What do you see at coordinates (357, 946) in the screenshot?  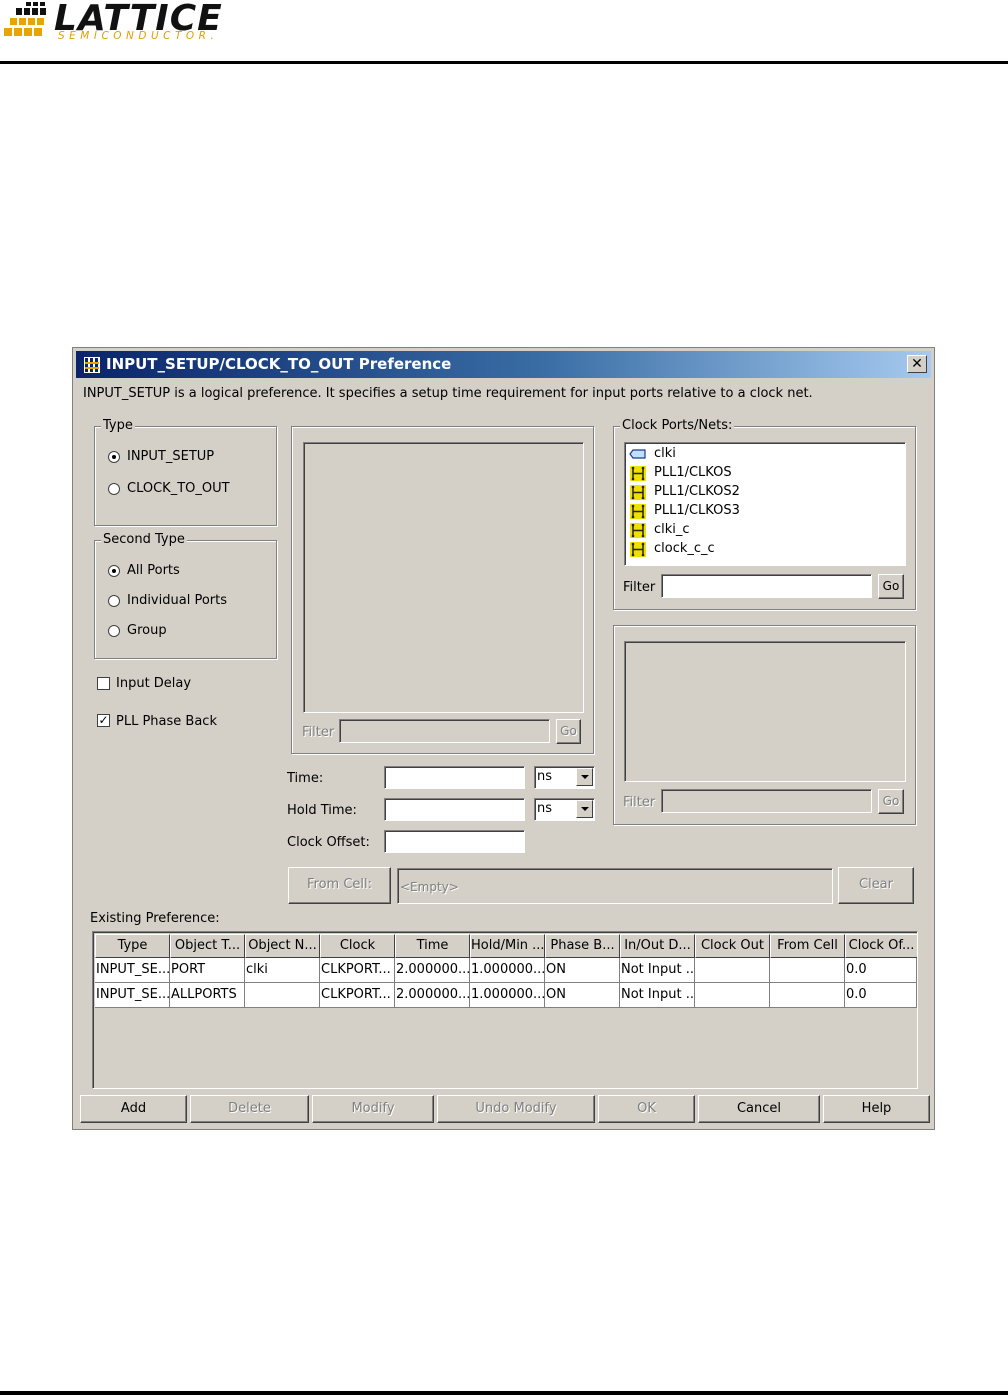 I see `column-header: Clock` at bounding box center [357, 946].